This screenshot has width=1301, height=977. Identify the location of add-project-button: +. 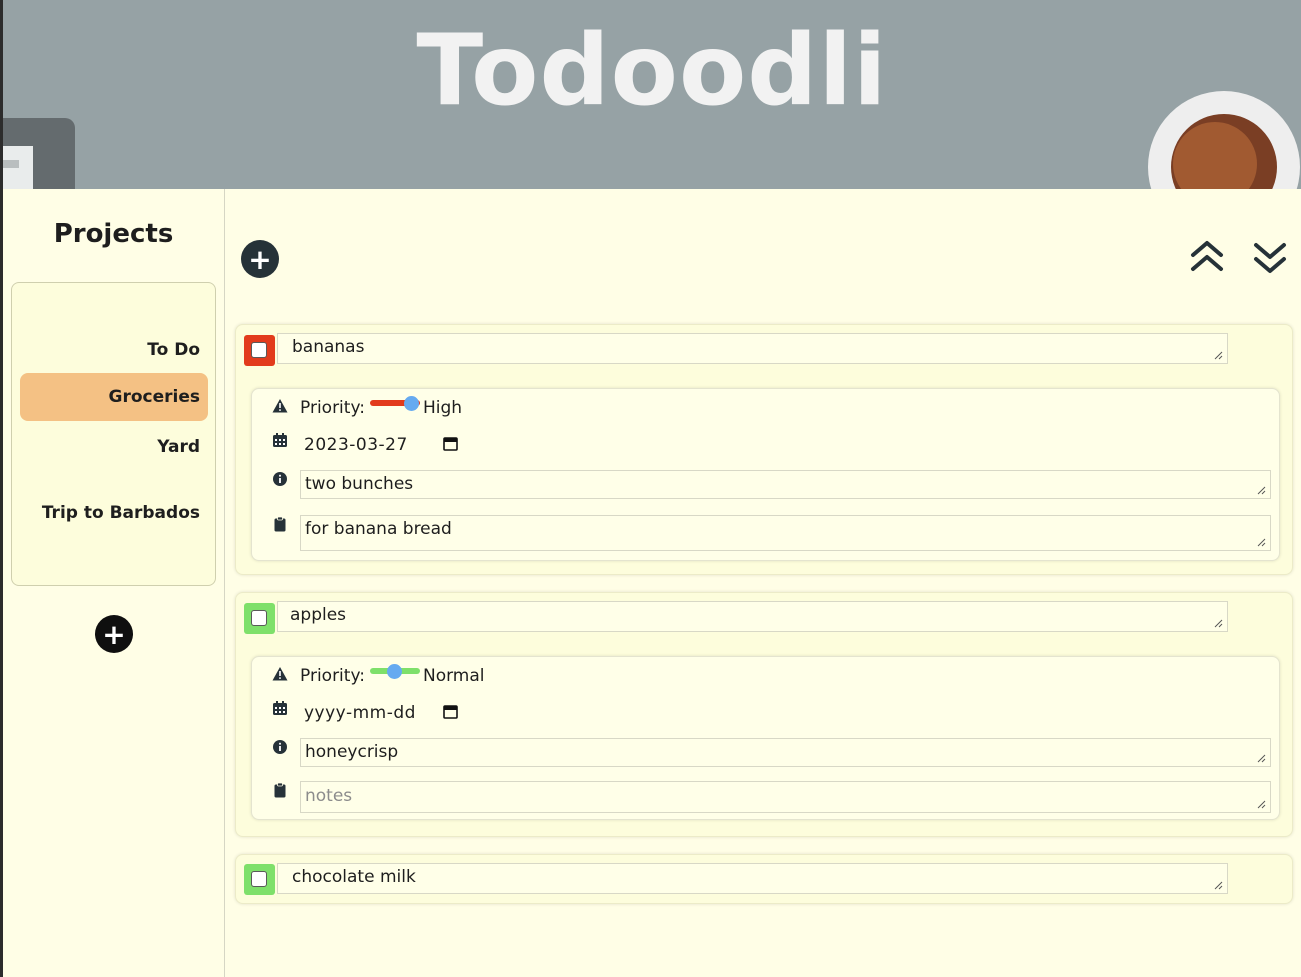
(114, 634).